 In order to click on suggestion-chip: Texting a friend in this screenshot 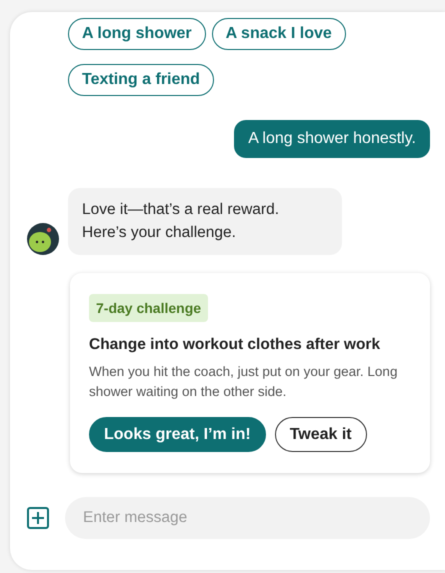, I will do `click(141, 80)`.